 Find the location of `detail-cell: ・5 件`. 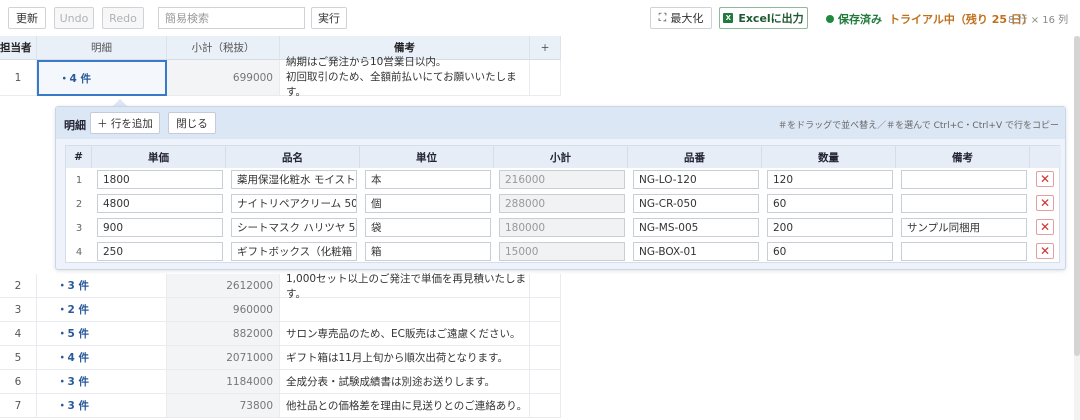

detail-cell: ・5 件 is located at coordinates (102, 334).